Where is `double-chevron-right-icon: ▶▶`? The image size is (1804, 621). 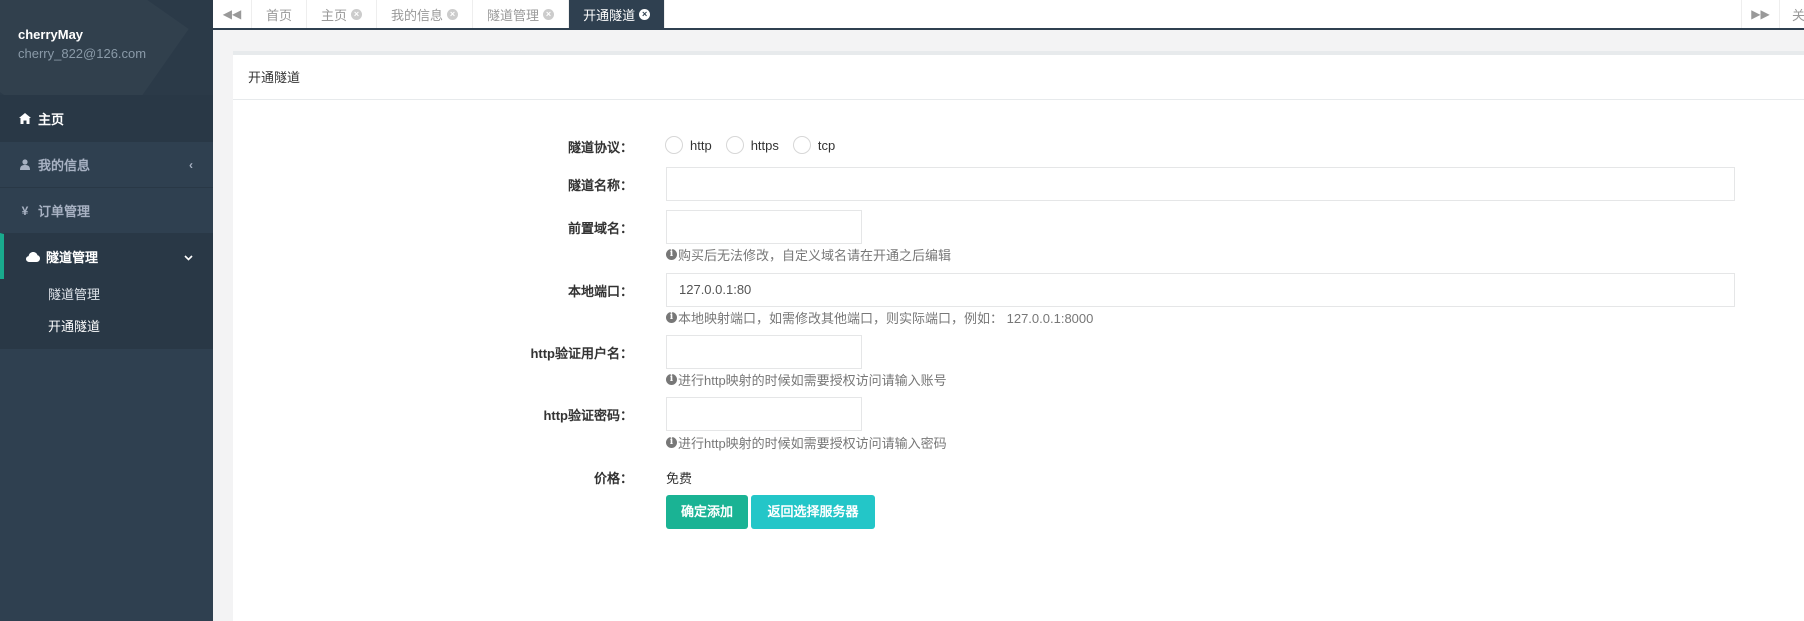
double-chevron-right-icon: ▶▶ is located at coordinates (1760, 14).